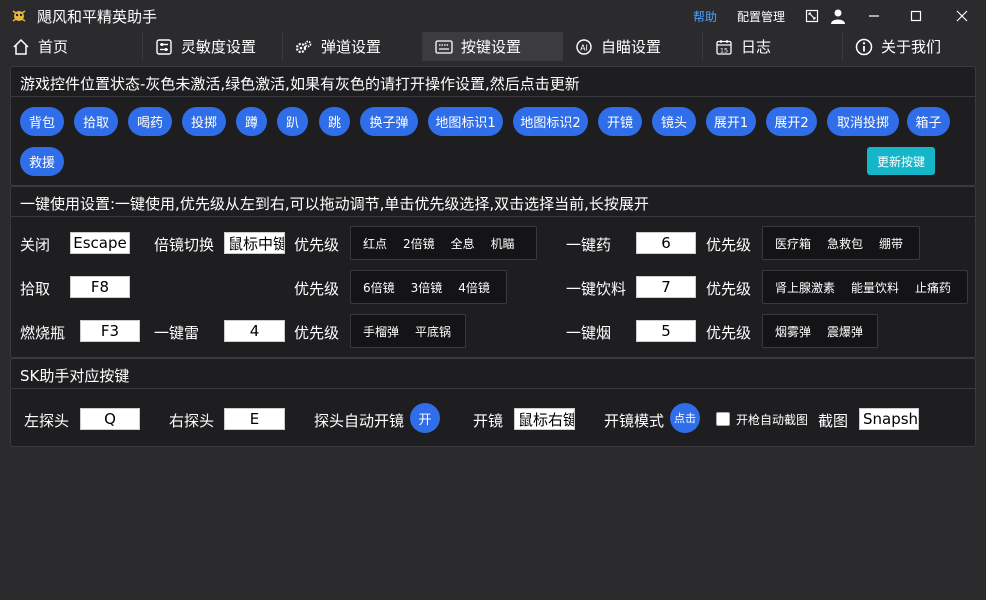 The height and width of the screenshot is (600, 986). I want to click on tab-sensitivity: 灵敏度设置, so click(213, 46).